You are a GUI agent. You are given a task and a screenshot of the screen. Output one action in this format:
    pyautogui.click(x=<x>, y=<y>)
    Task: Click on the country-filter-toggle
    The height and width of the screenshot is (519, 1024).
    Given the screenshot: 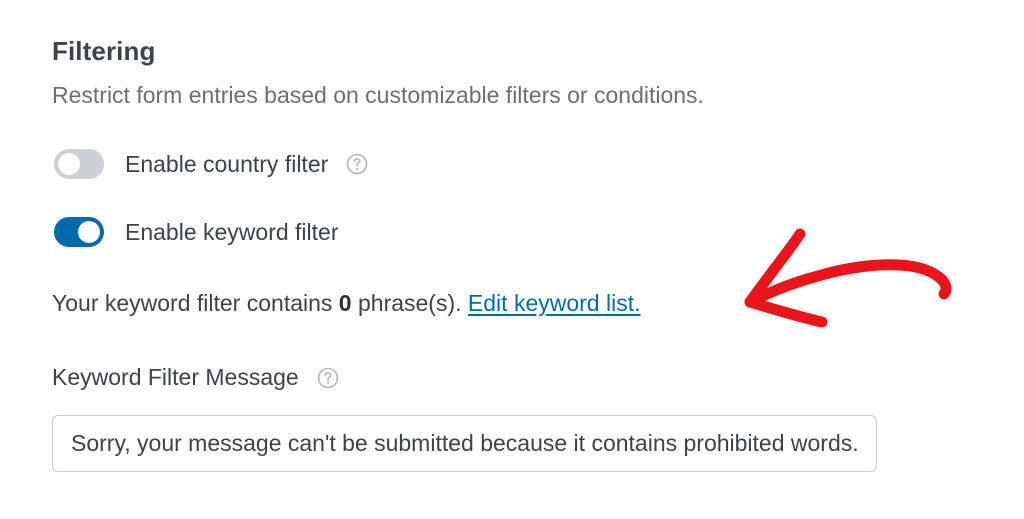 What is the action you would take?
    pyautogui.click(x=79, y=164)
    